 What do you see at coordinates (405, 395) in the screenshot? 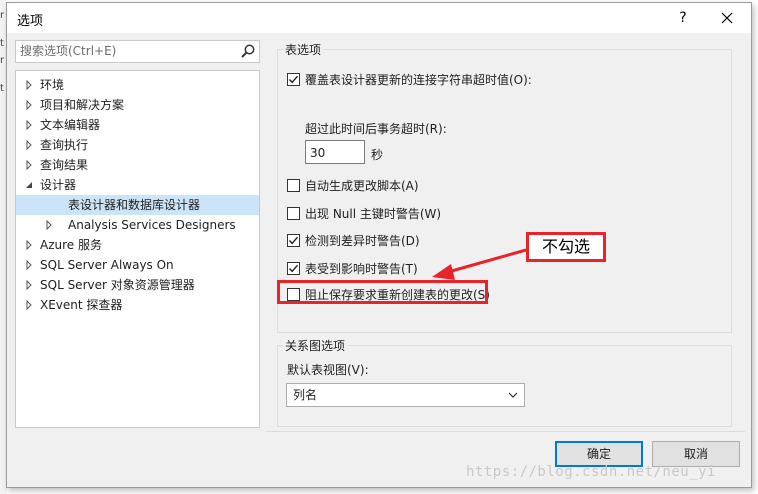
I see `default-view-select: 列名` at bounding box center [405, 395].